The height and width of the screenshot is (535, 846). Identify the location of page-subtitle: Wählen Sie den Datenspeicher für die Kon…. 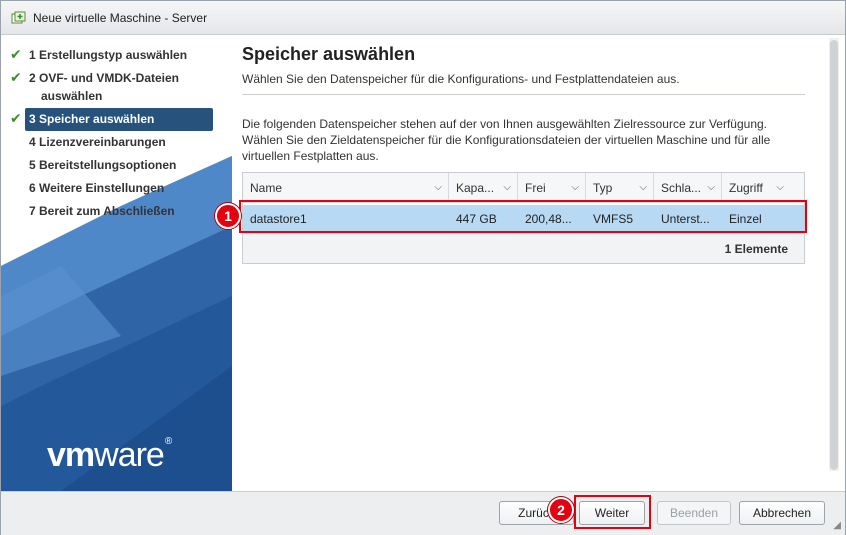
(461, 79).